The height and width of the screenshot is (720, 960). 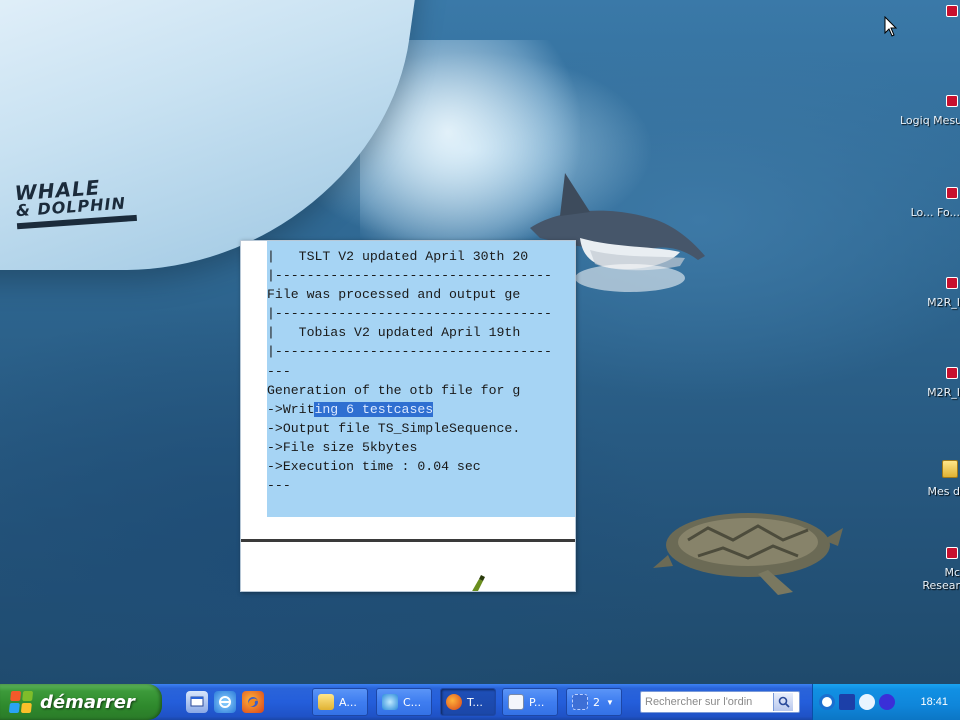 I want to click on show-desktop-icon, so click(x=197, y=702).